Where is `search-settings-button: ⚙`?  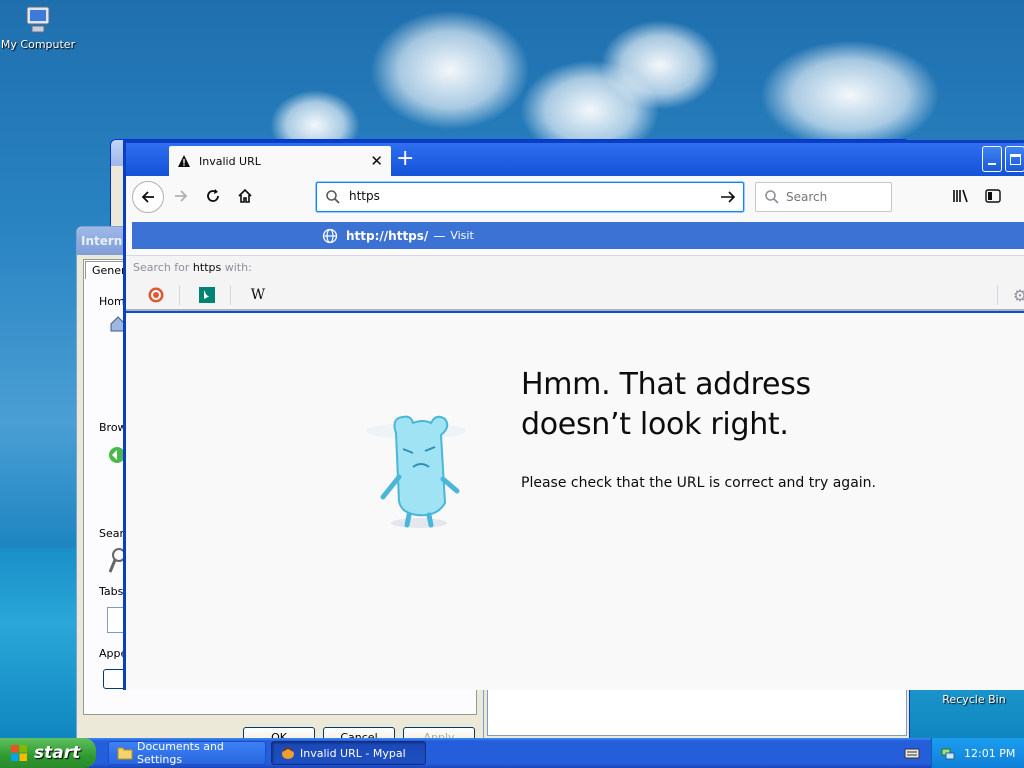
search-settings-button: ⚙ is located at coordinates (1017, 295).